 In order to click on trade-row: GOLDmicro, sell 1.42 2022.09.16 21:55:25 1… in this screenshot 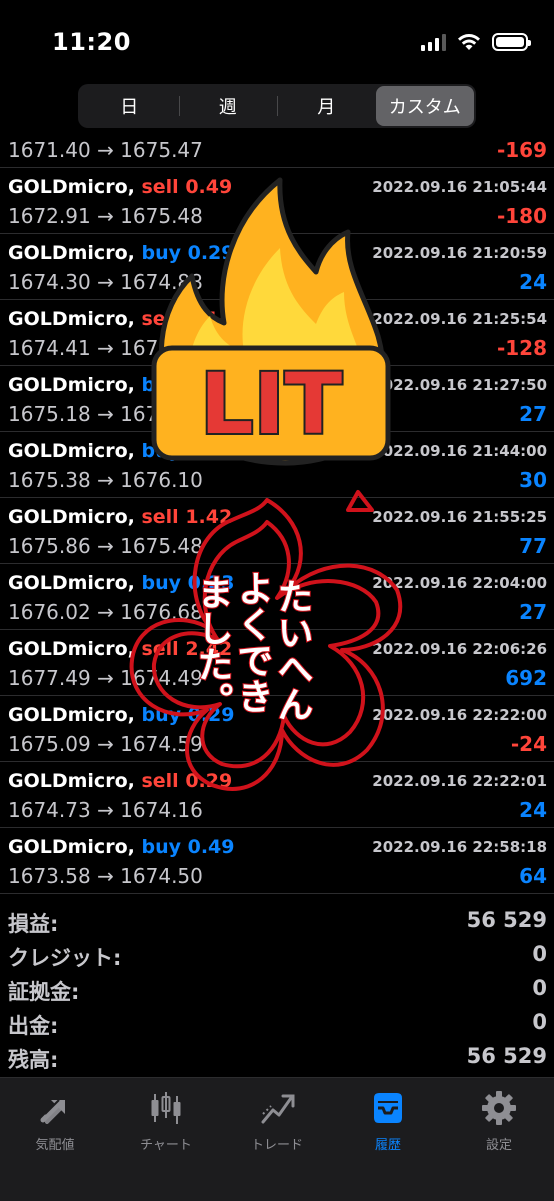, I will do `click(277, 531)`.